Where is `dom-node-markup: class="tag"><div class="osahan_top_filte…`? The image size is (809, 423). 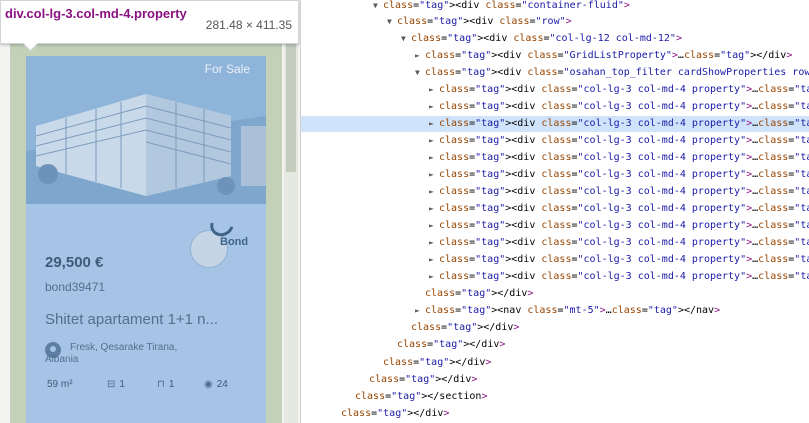 dom-node-markup: class="tag"><div class="osahan_top_filte… is located at coordinates (617, 72).